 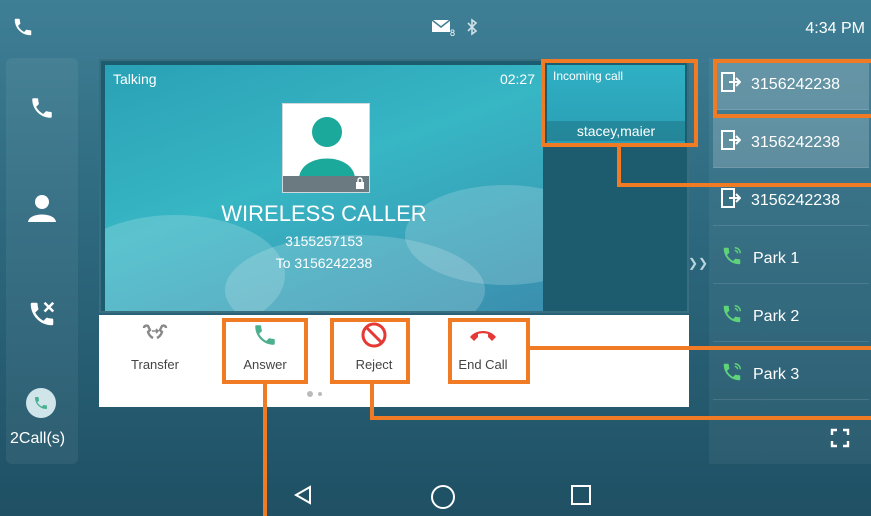 I want to click on contact-icon, so click(x=42, y=210).